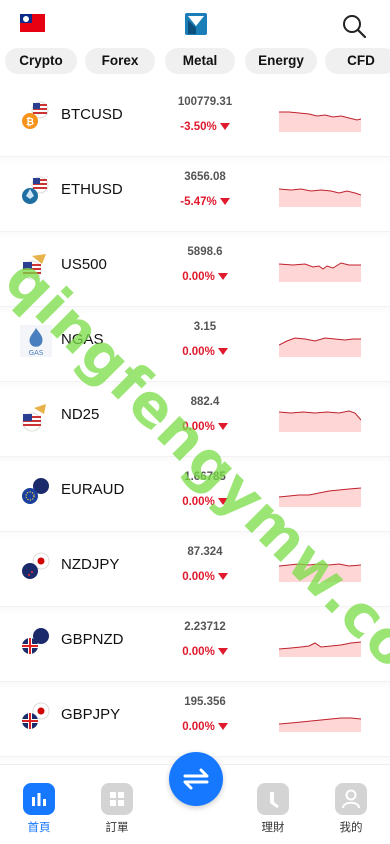  What do you see at coordinates (351, 799) in the screenshot?
I see `user-icon` at bounding box center [351, 799].